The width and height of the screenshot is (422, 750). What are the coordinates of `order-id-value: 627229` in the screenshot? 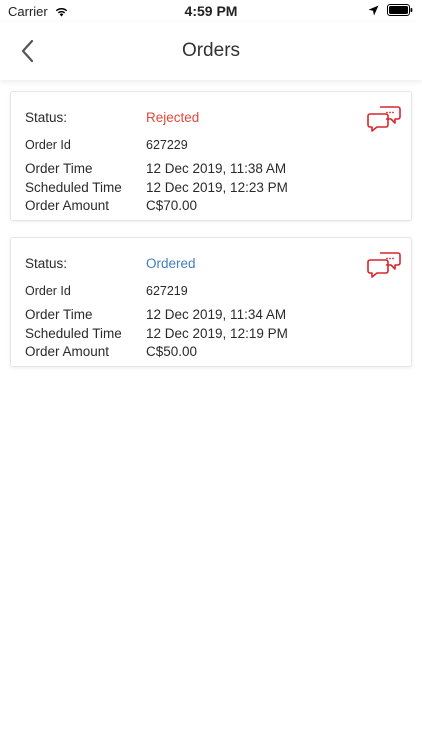 It's located at (167, 145).